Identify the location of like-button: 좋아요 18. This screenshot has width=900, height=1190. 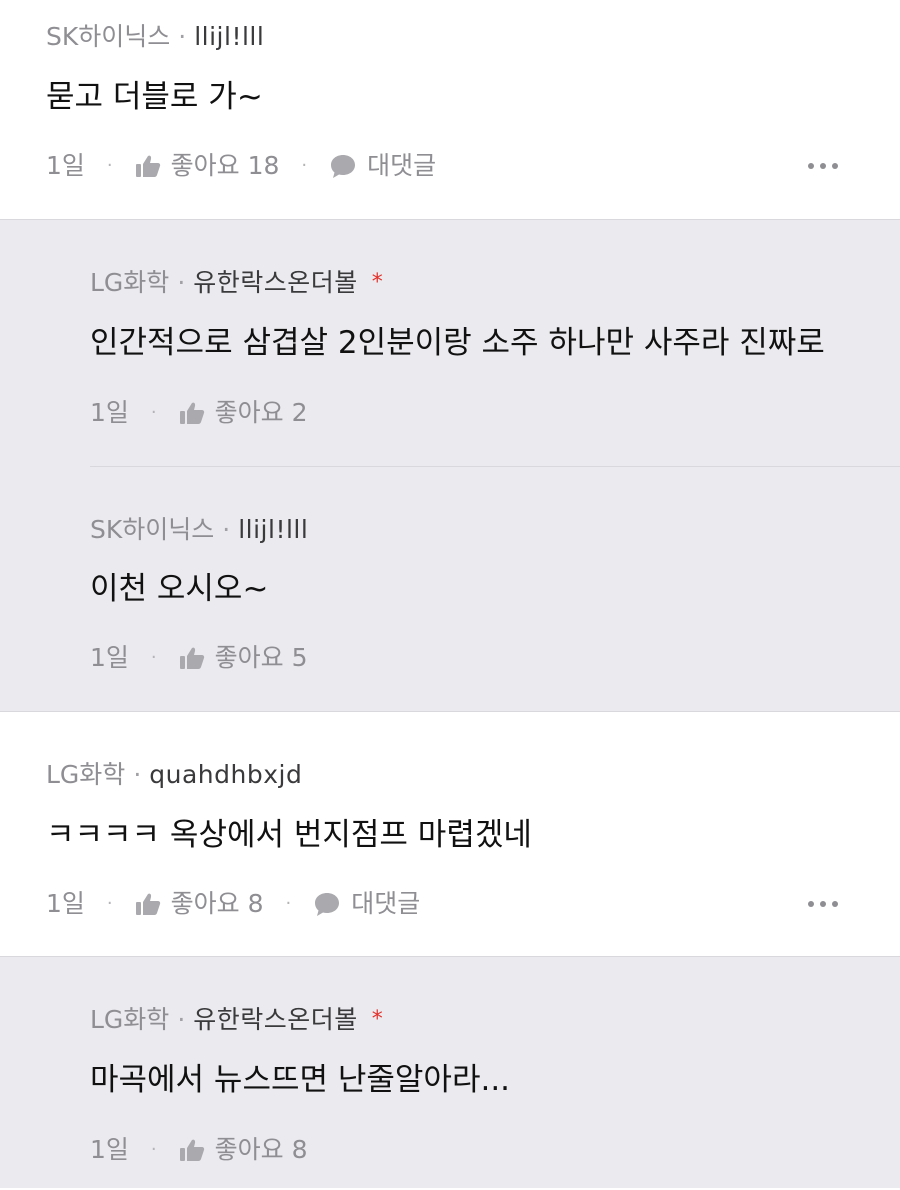
(207, 166).